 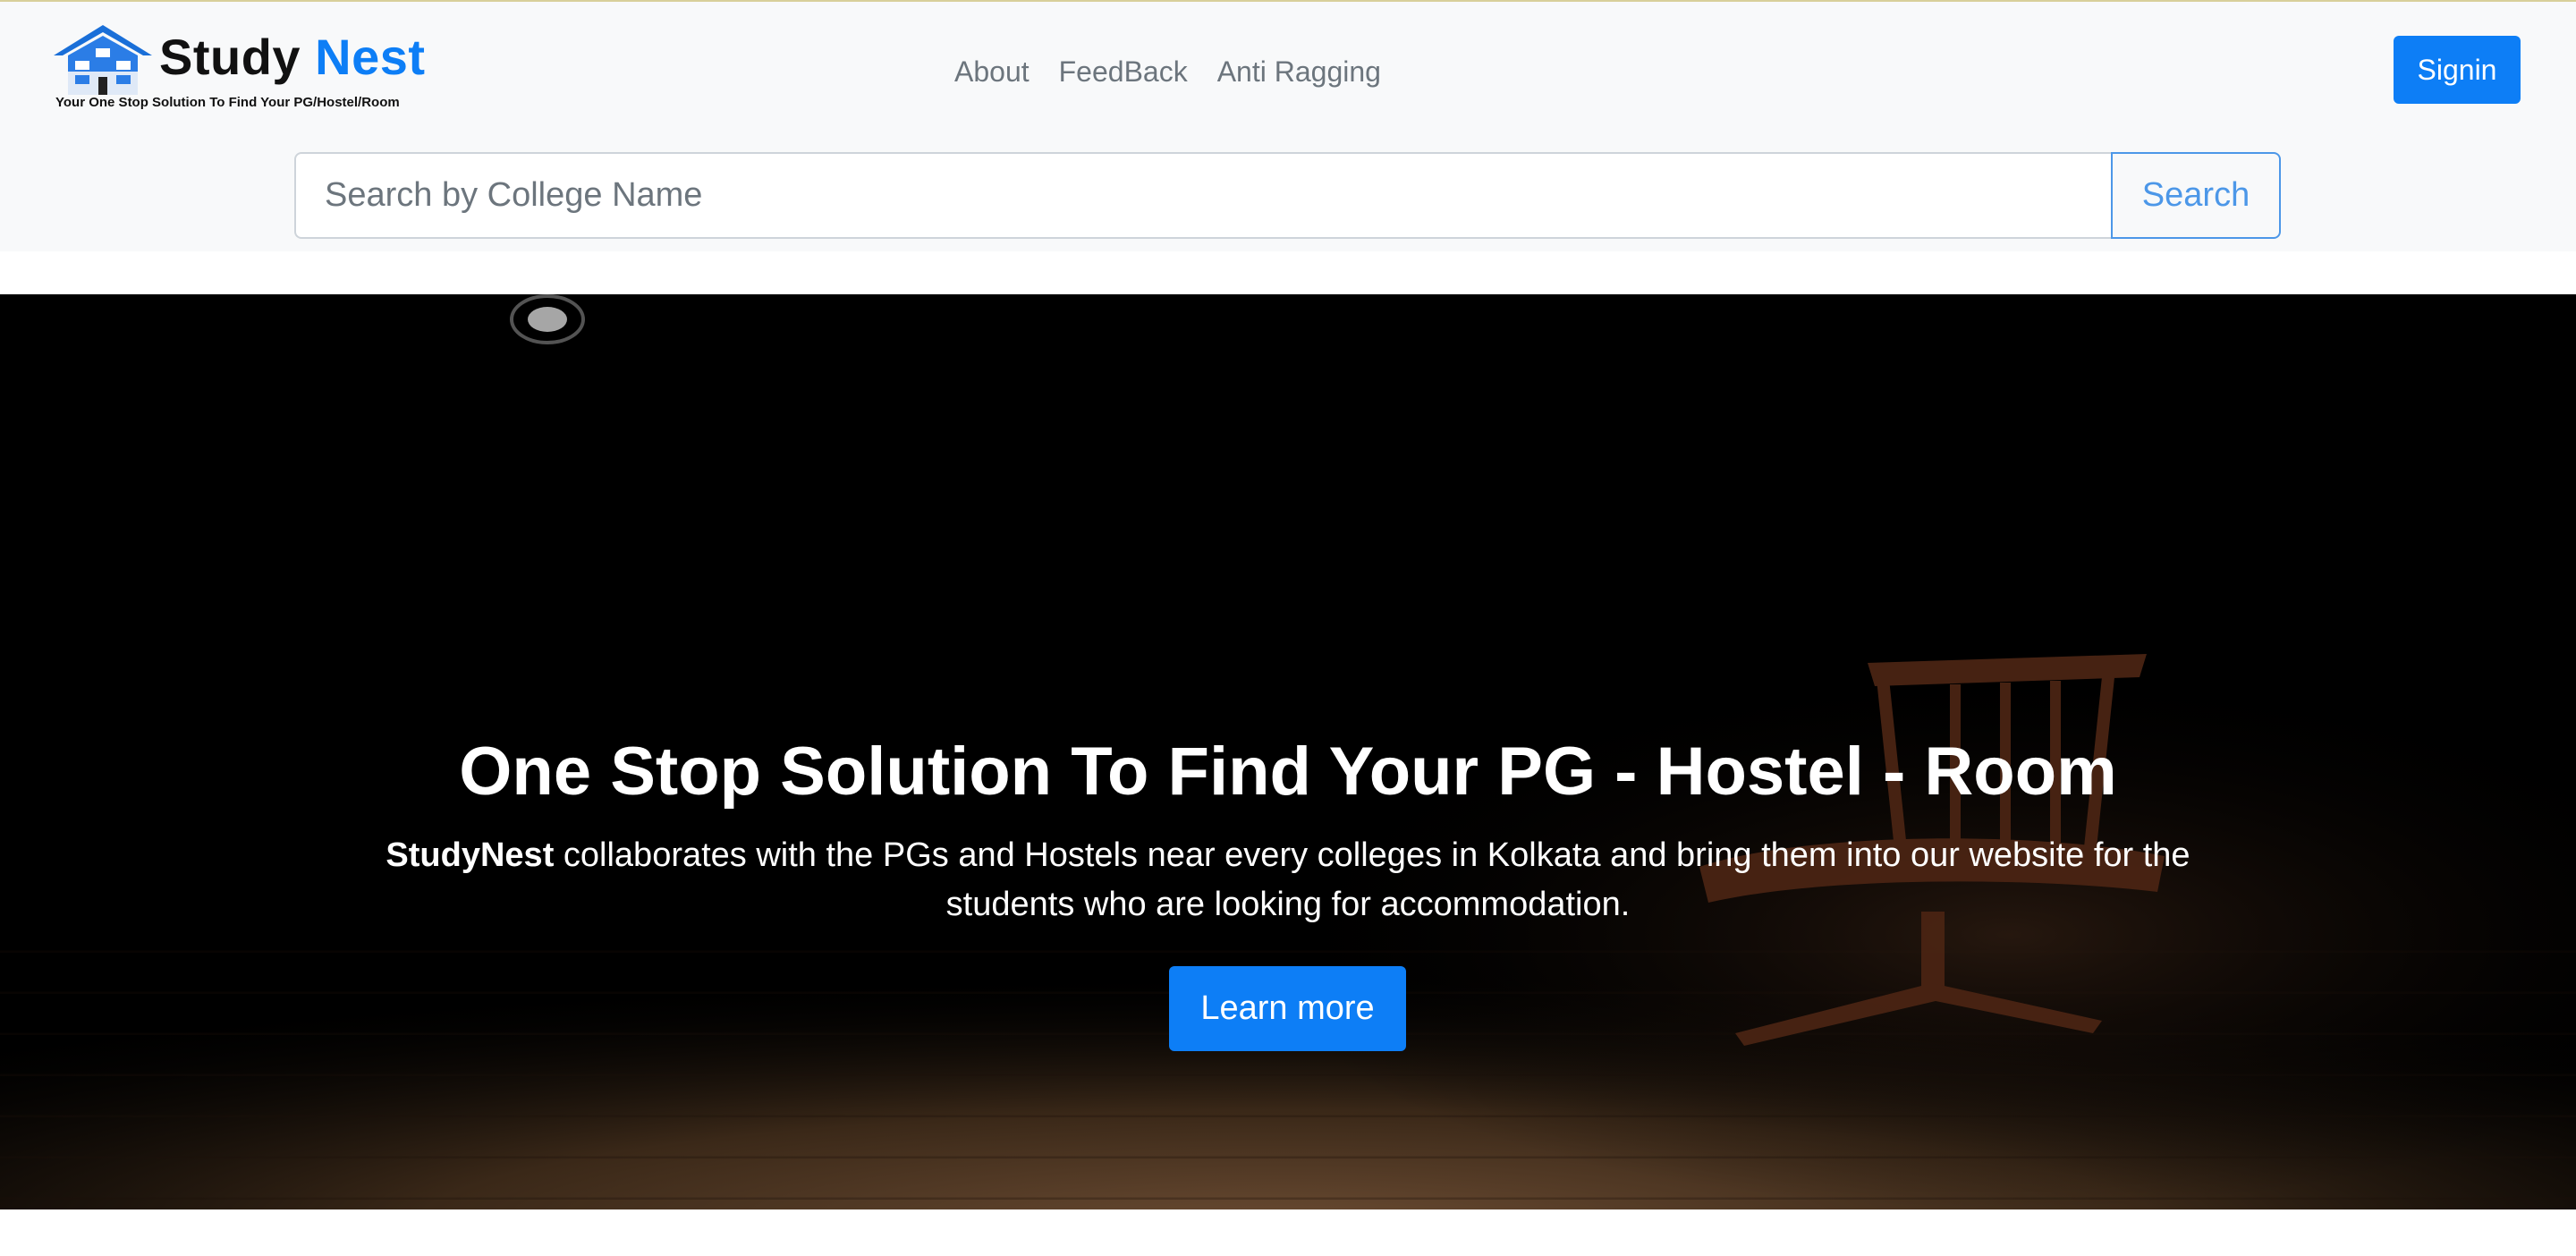 What do you see at coordinates (470, 855) in the screenshot?
I see `hero-description-brand: StudyNest` at bounding box center [470, 855].